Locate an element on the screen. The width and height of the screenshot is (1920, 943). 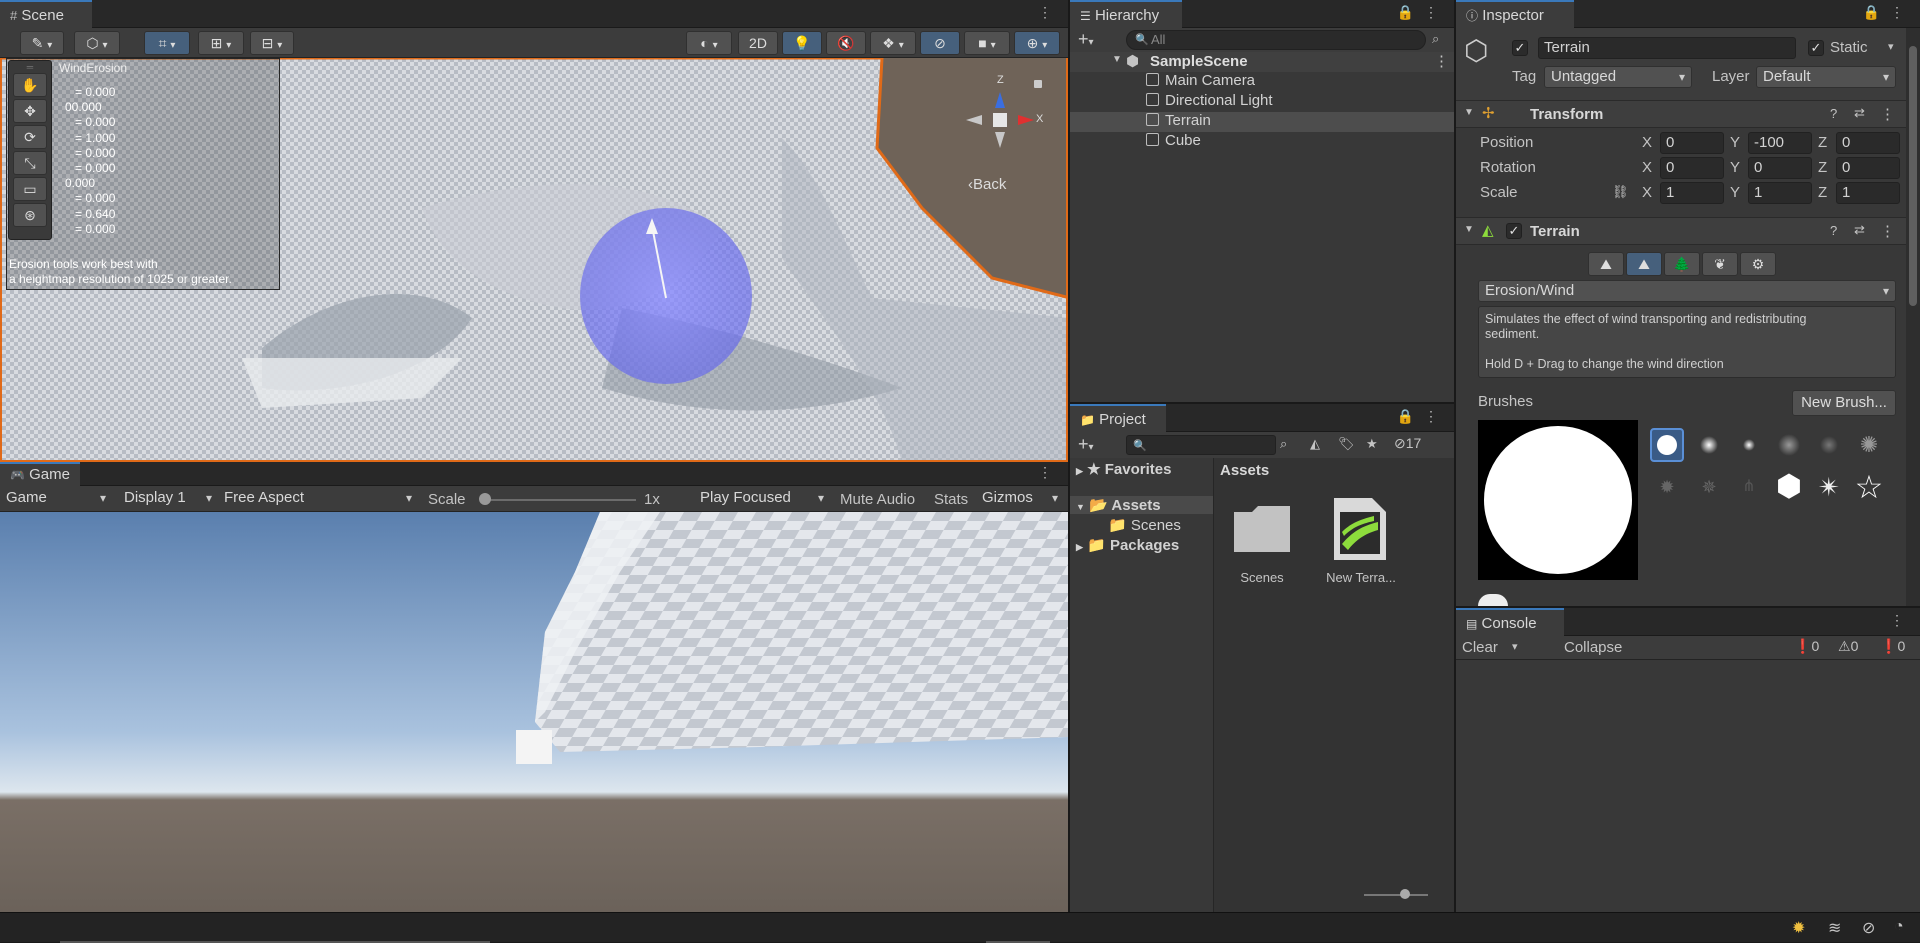
brush-star-icon: ☆ is located at coordinates (1869, 487).